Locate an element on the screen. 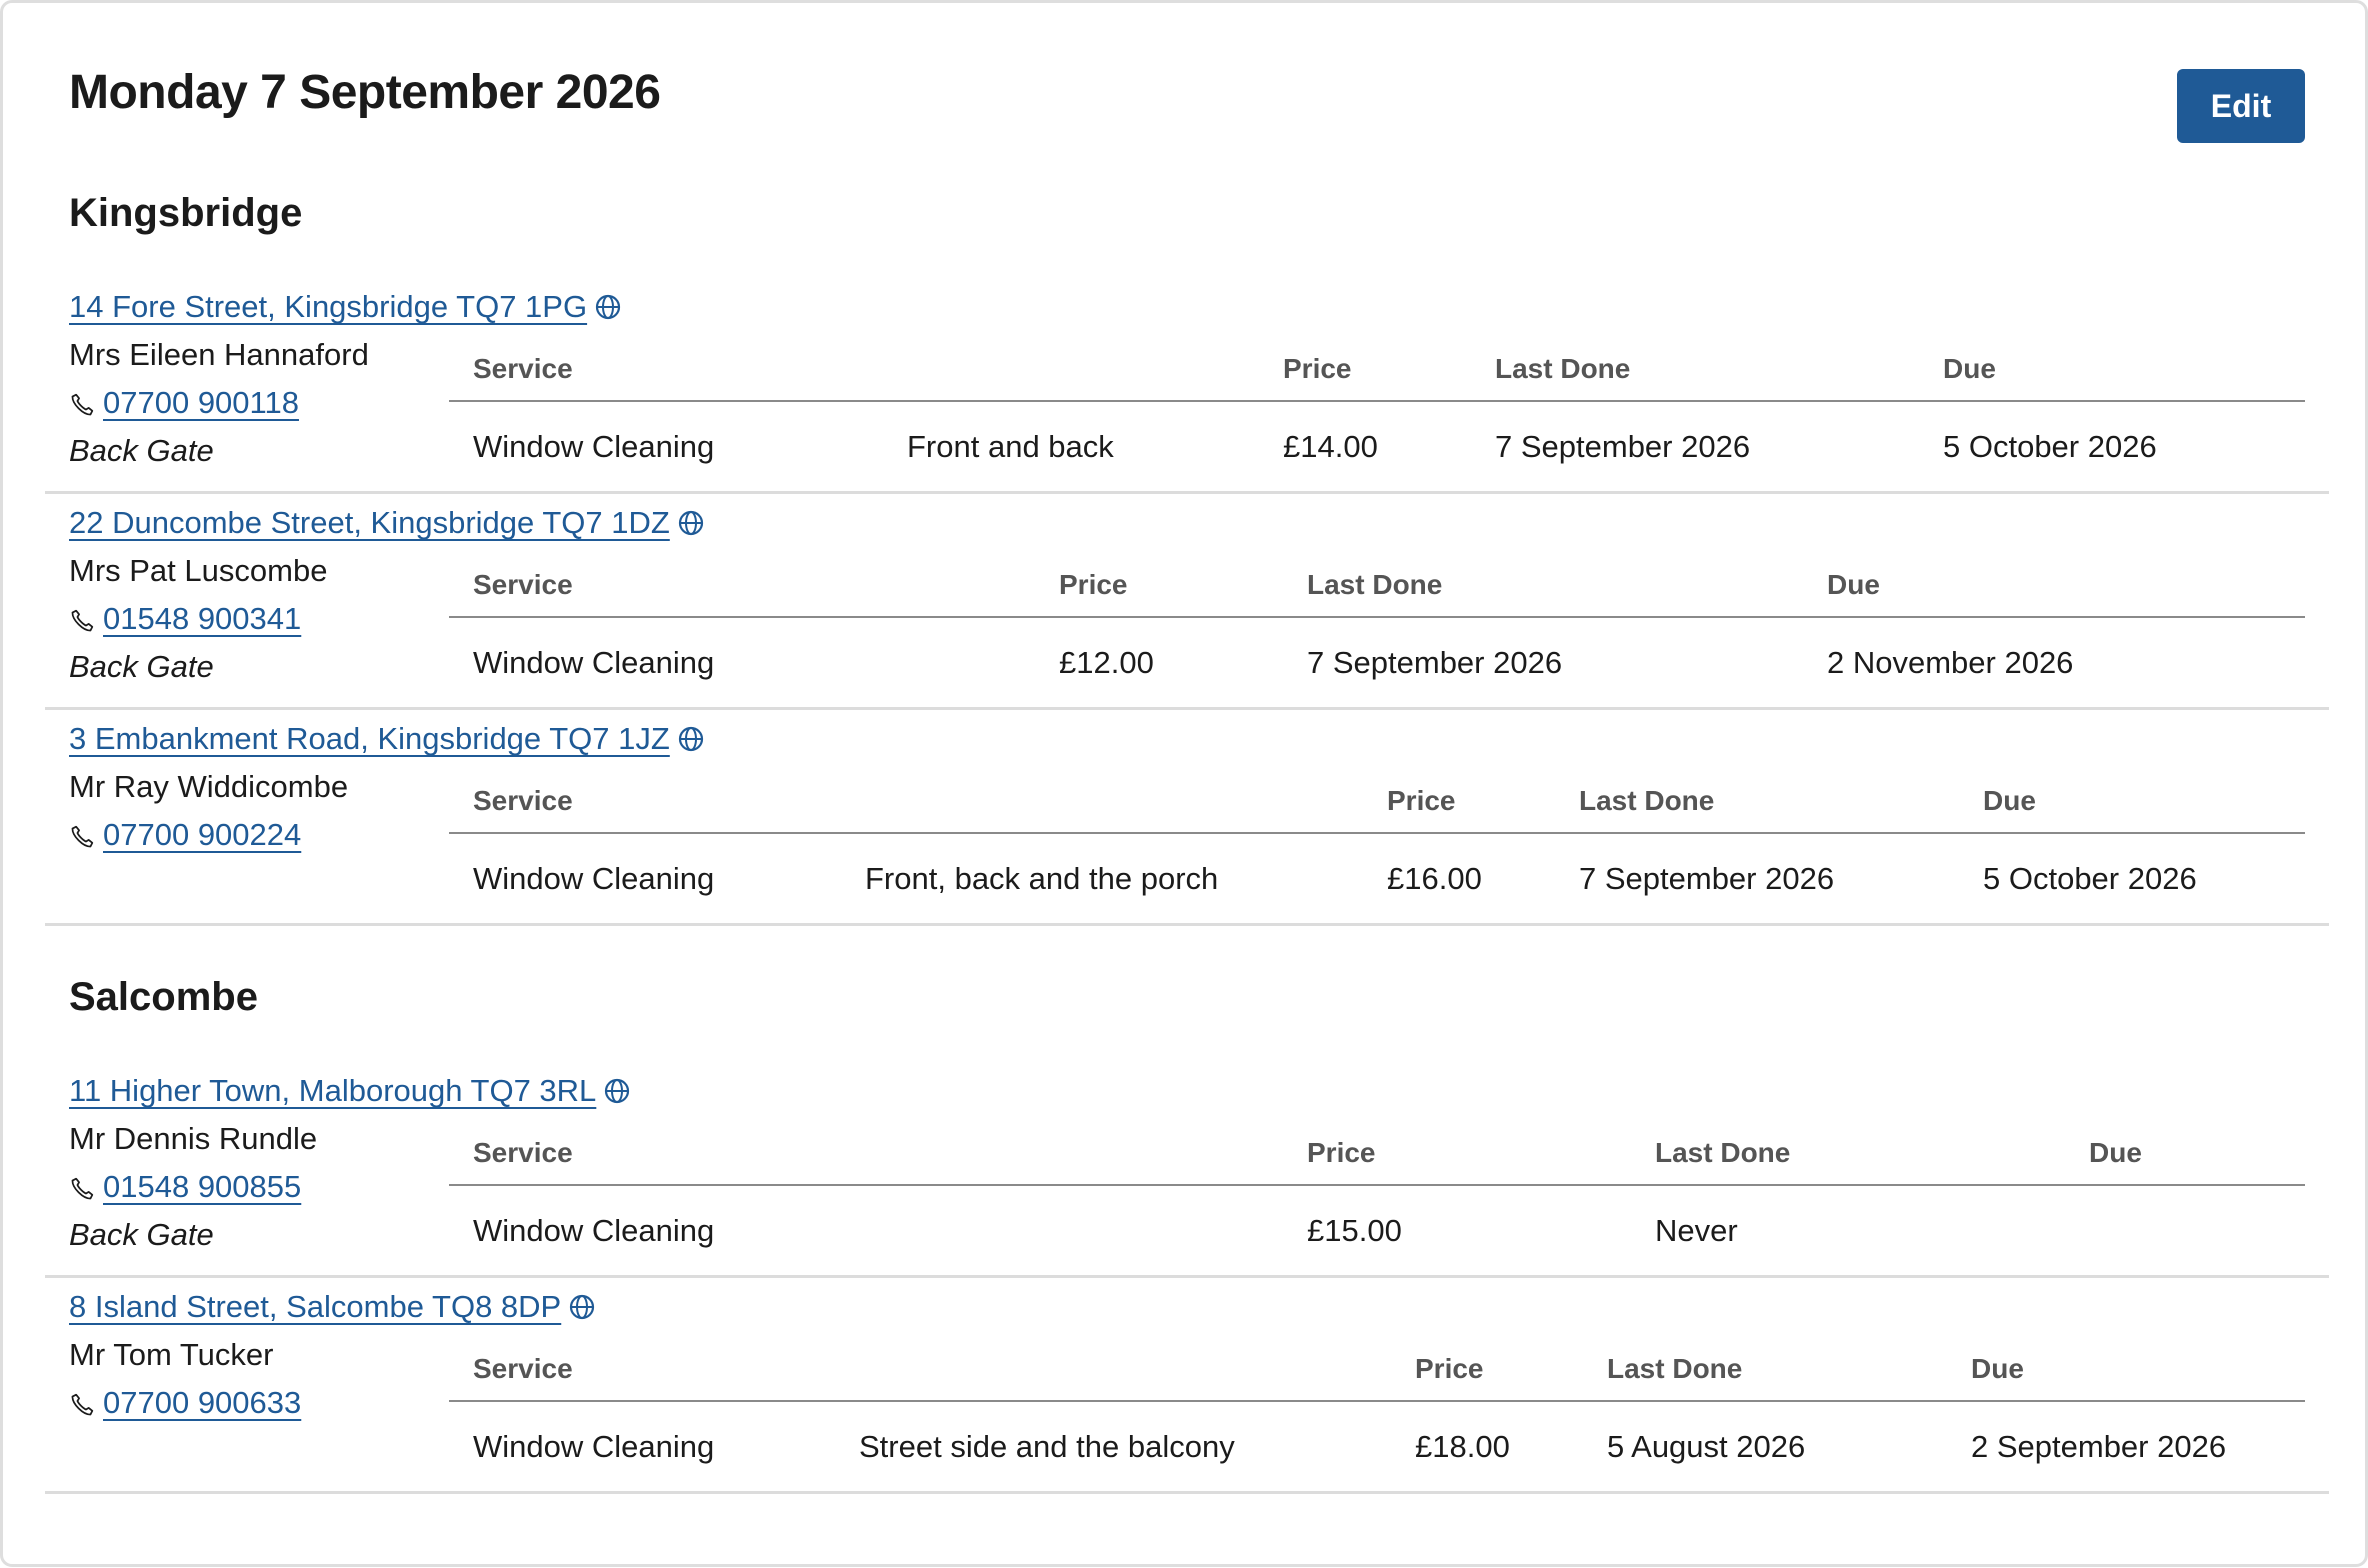  address-link: 14 Fore Street, Kingsbridge TQ7 1PG is located at coordinates (345, 307).